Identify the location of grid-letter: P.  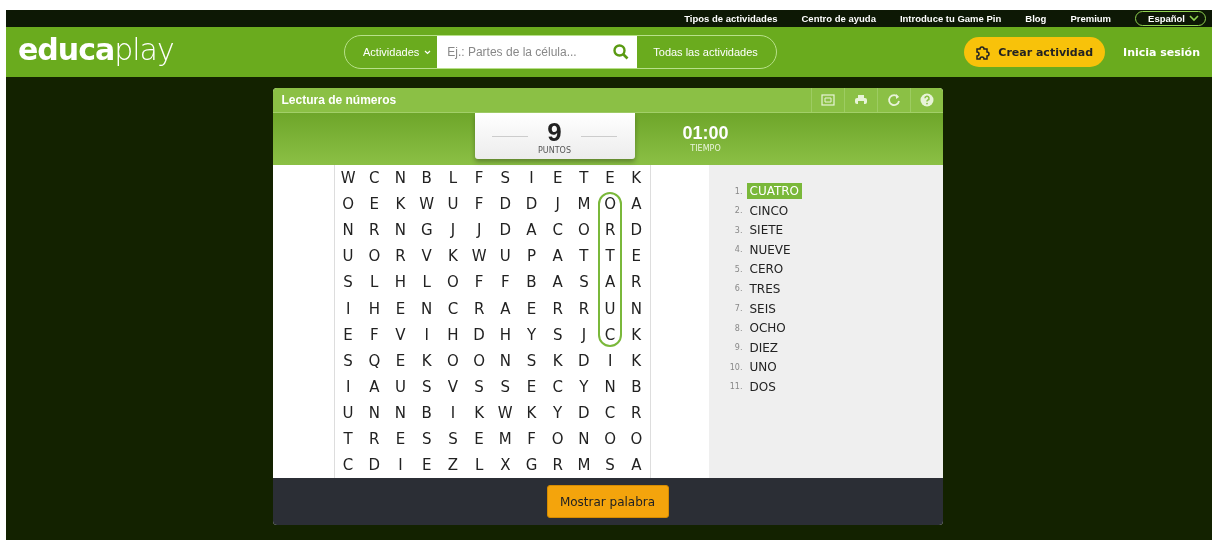
(531, 256).